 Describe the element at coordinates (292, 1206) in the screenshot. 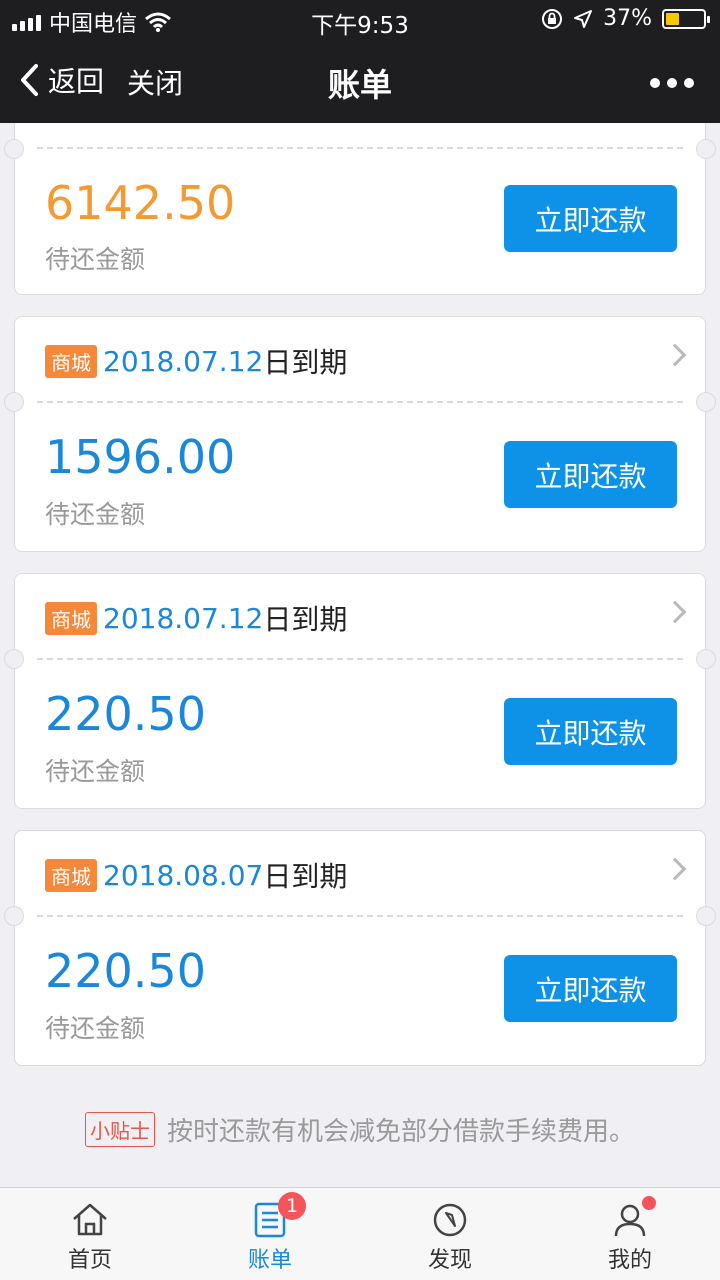

I see `unread-badge: 1` at that location.